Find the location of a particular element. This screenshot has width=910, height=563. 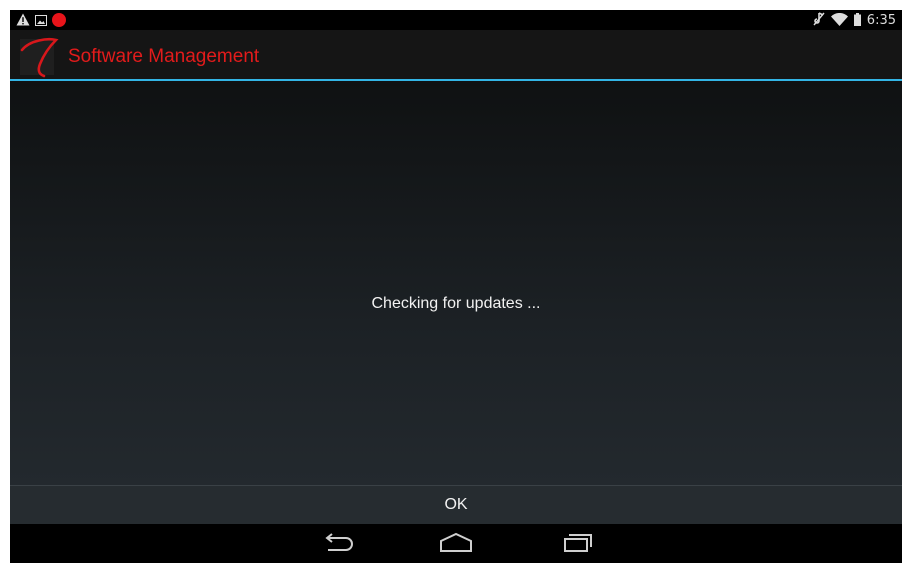

navigation-bar is located at coordinates (456, 543).